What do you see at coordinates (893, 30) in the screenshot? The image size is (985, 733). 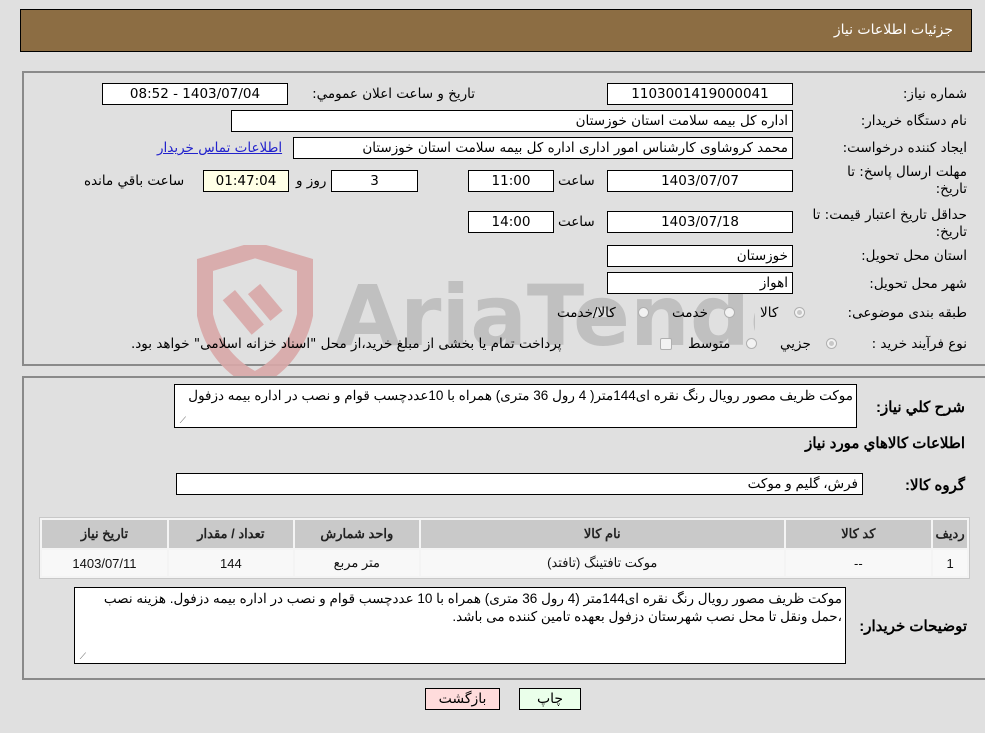 I see `page-title: جزئیات اطلاعات نیاز` at bounding box center [893, 30].